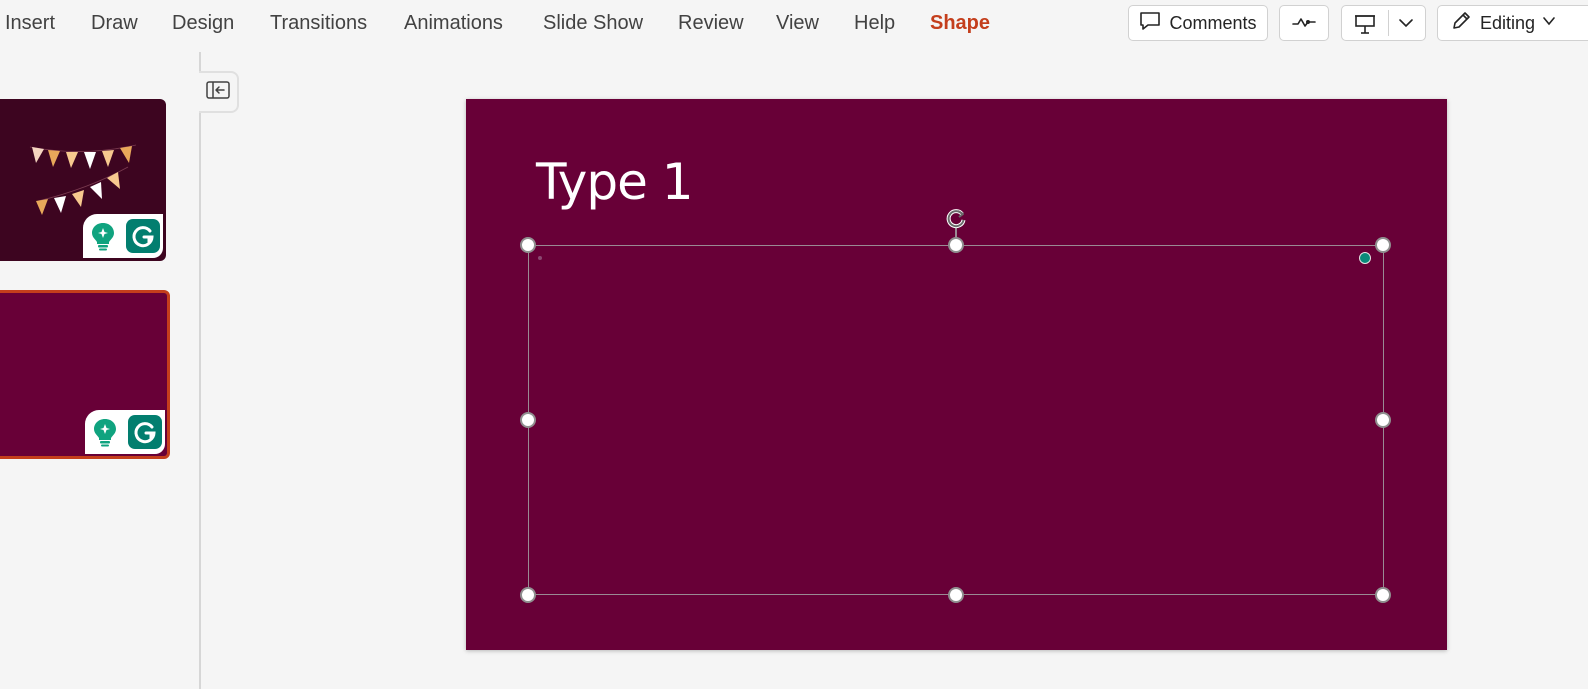 The height and width of the screenshot is (689, 1588). What do you see at coordinates (30, 23) in the screenshot?
I see `tab-insert: Insert` at bounding box center [30, 23].